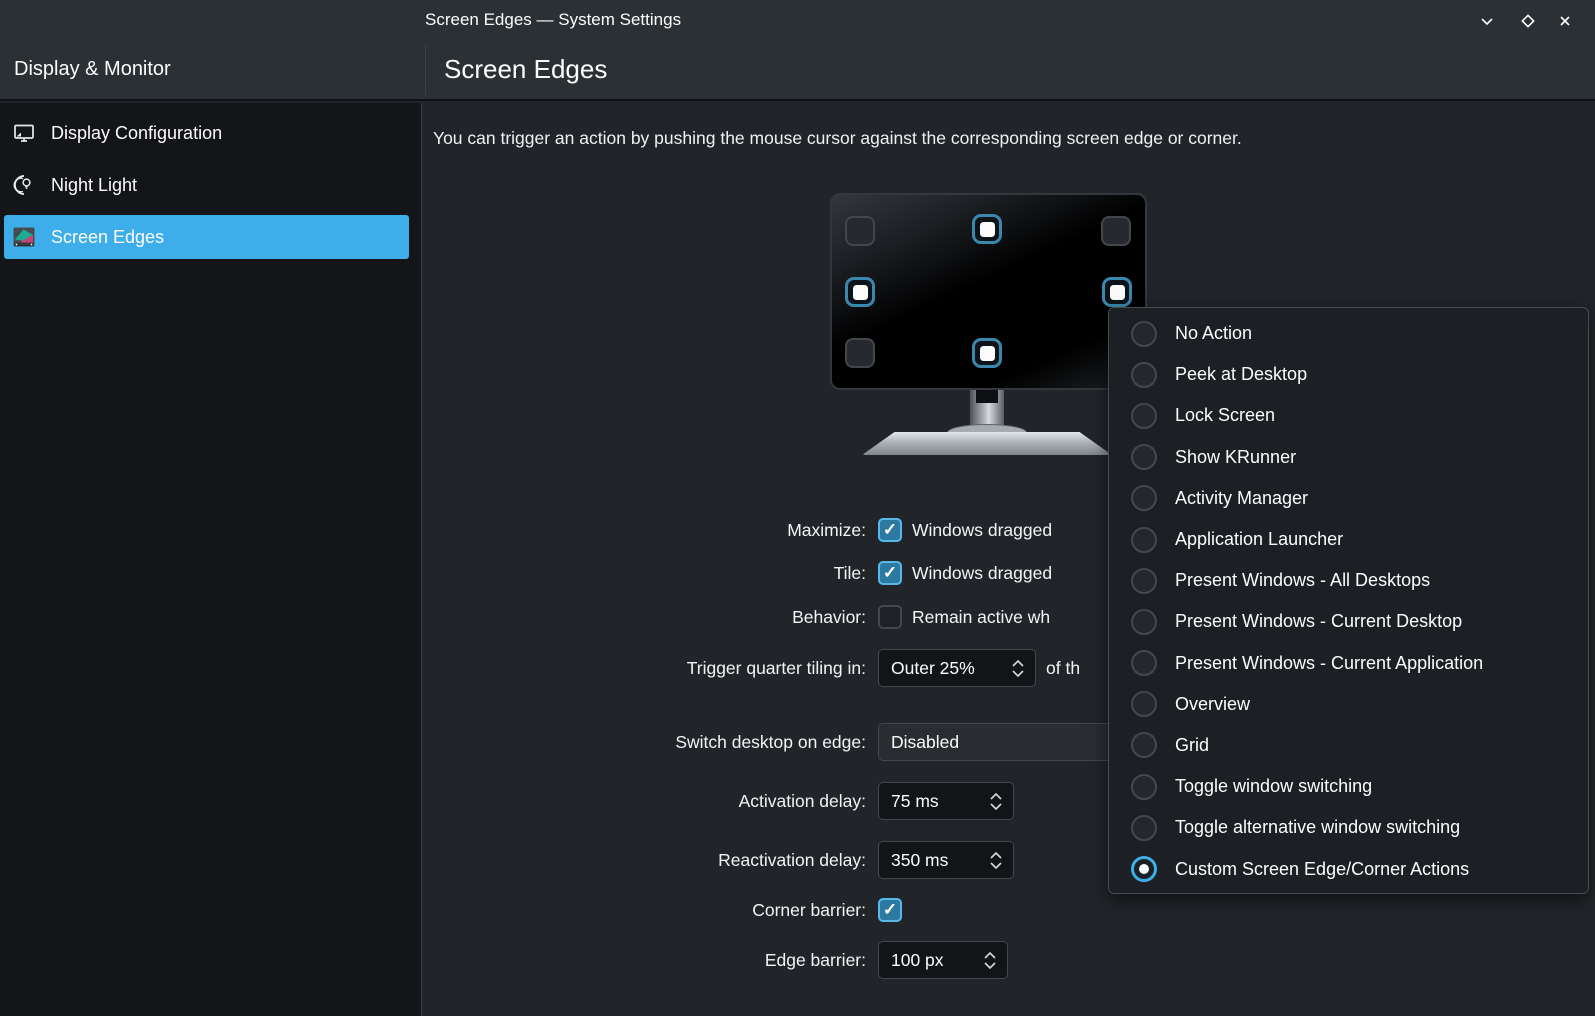  Describe the element at coordinates (981, 616) in the screenshot. I see `checkbox-description: Remain active wh` at that location.